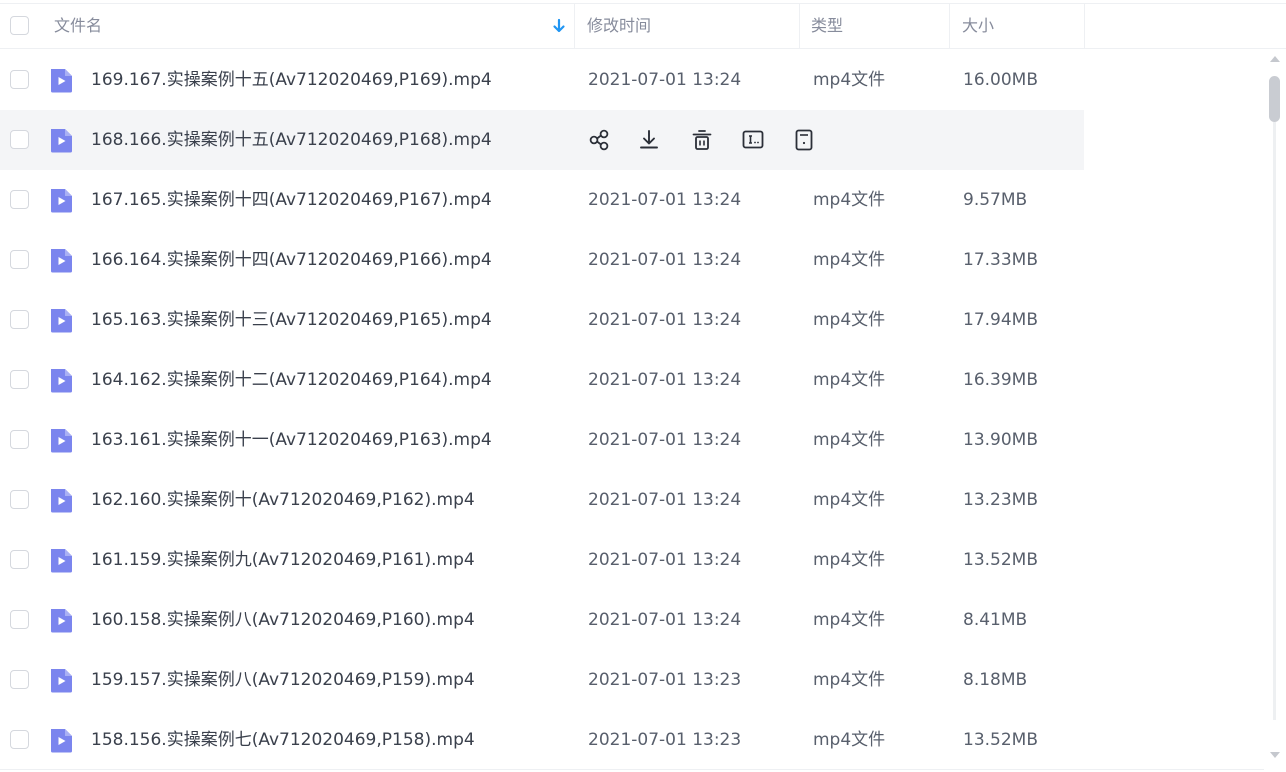 This screenshot has height=772, width=1286. I want to click on file-list-header: 文件名 修改时间 类型 大小, so click(643, 26).